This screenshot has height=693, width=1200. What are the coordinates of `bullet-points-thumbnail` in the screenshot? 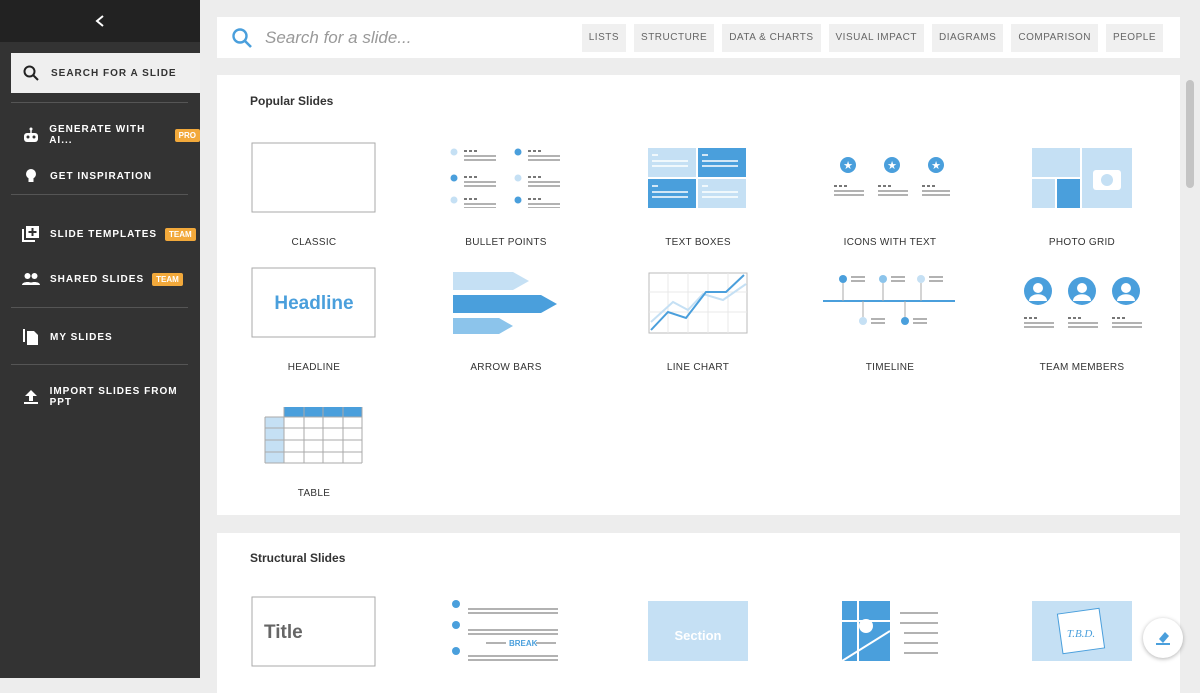 It's located at (505, 178).